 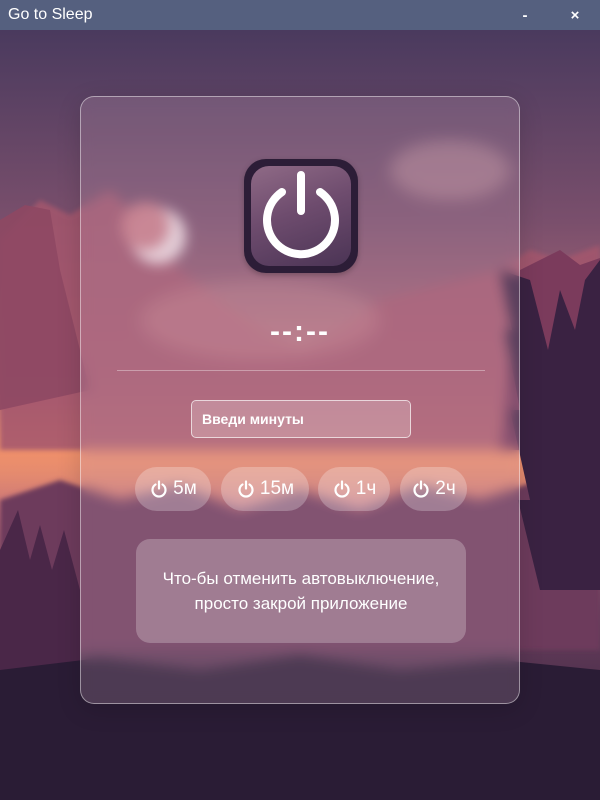 What do you see at coordinates (277, 488) in the screenshot?
I see `quick-button-label: 15м` at bounding box center [277, 488].